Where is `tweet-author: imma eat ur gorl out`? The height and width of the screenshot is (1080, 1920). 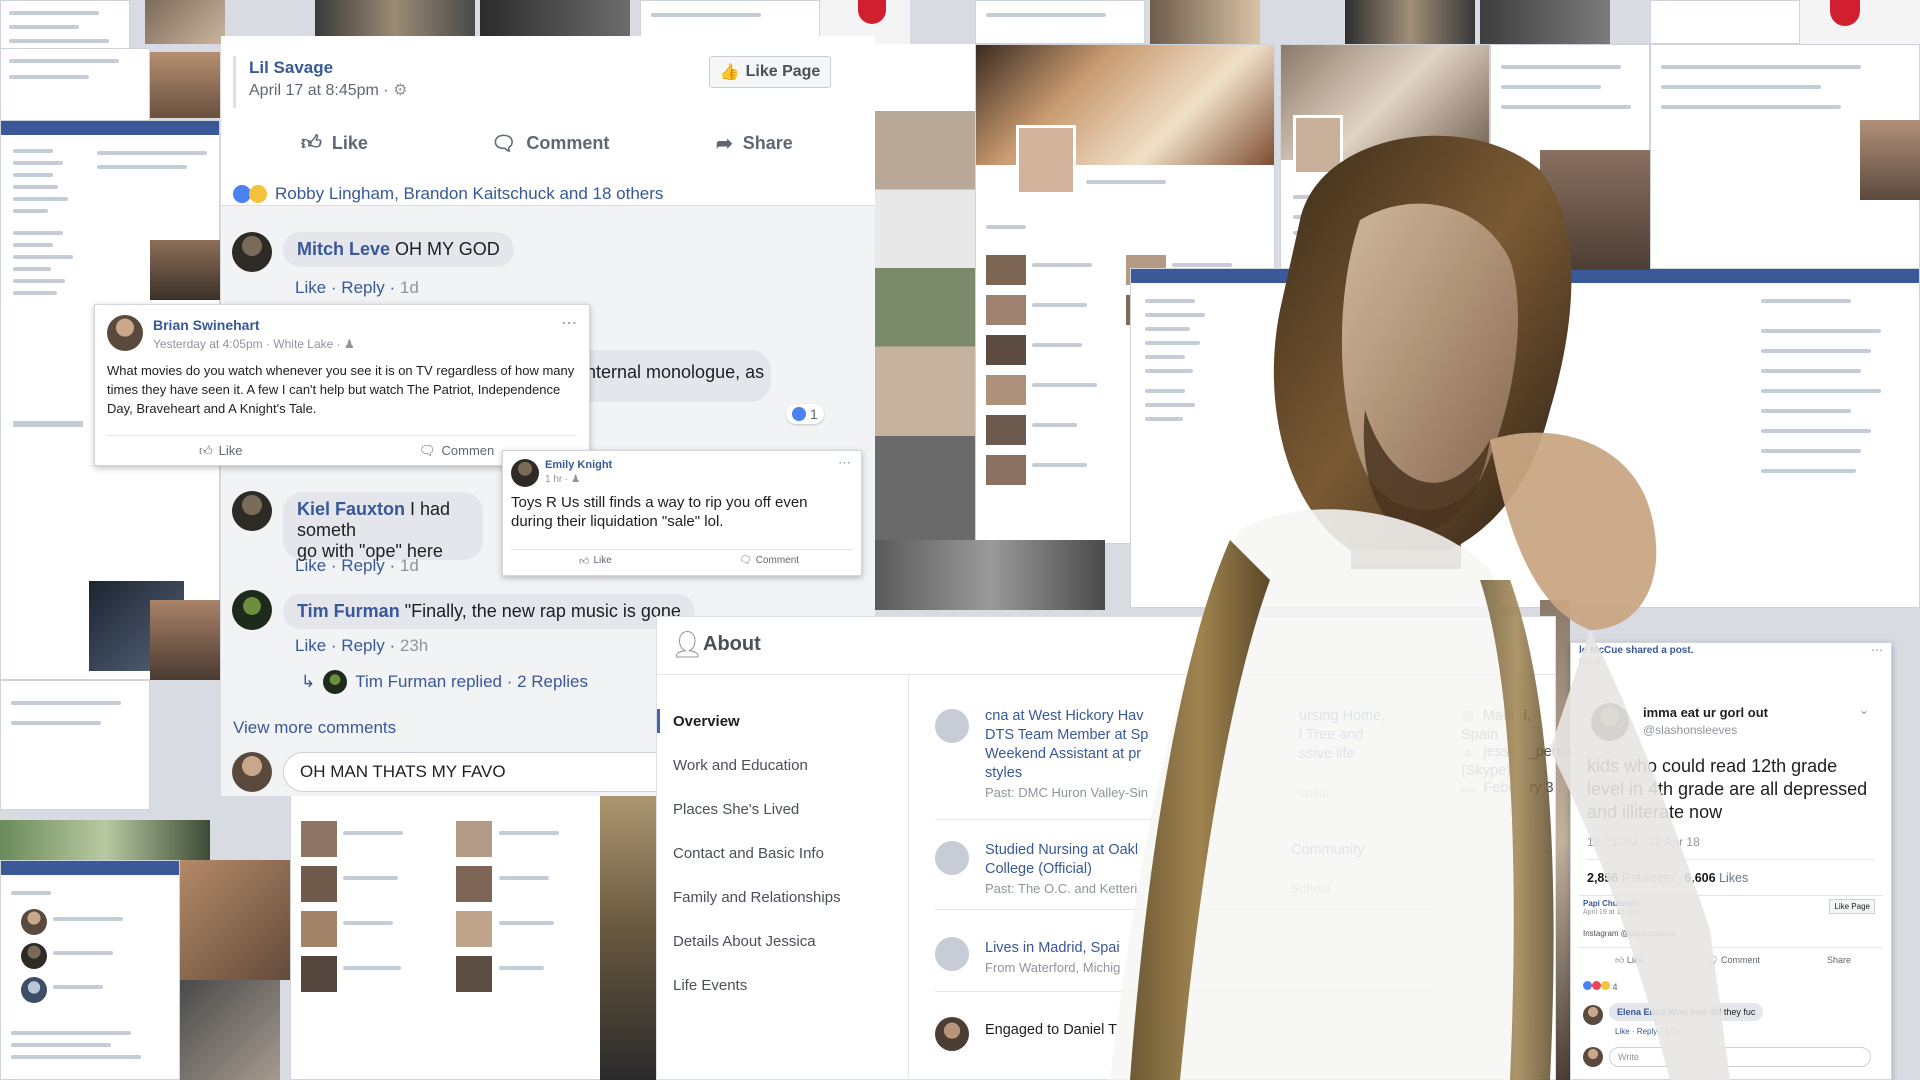
tweet-author: imma eat ur gorl out is located at coordinates (1705, 712).